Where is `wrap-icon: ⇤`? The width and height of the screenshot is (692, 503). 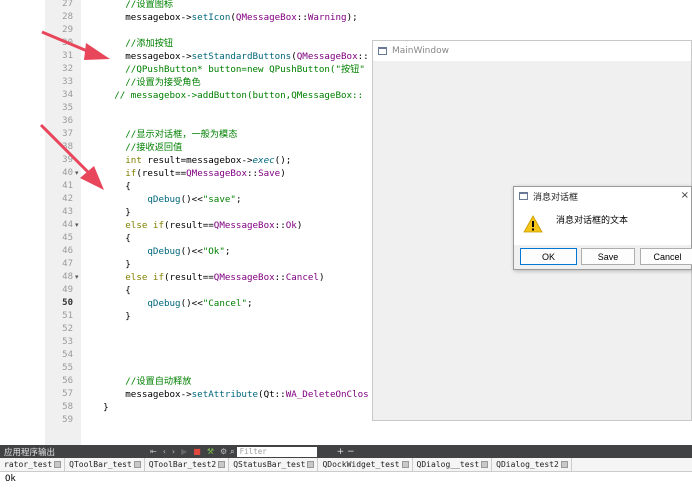 wrap-icon: ⇤ is located at coordinates (153, 451).